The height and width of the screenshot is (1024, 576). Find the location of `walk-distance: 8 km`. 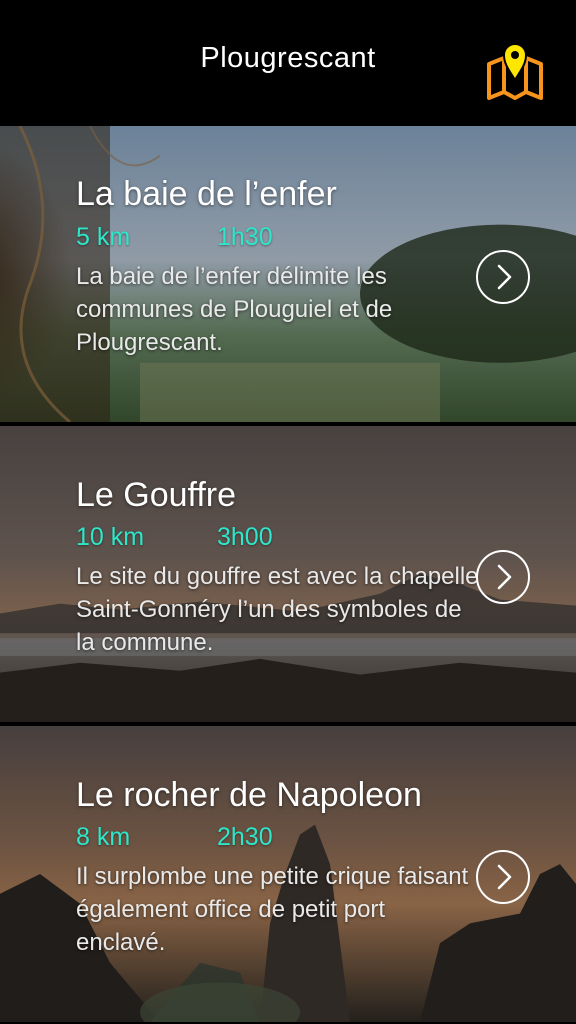

walk-distance: 8 km is located at coordinates (103, 837).